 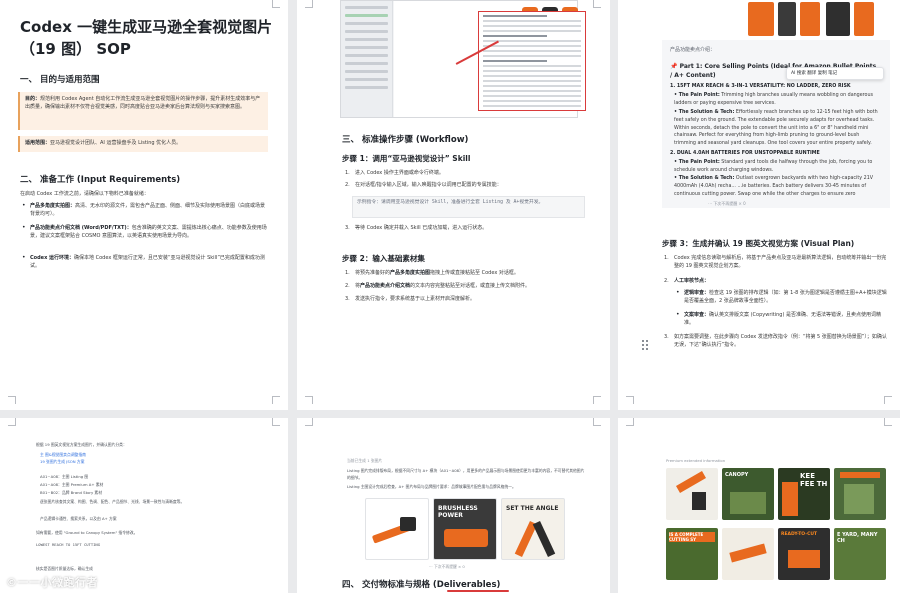 What do you see at coordinates (835, 73) in the screenshot?
I see `floating-toolbar: AI 搜索 翻译 复制 笔记` at bounding box center [835, 73].